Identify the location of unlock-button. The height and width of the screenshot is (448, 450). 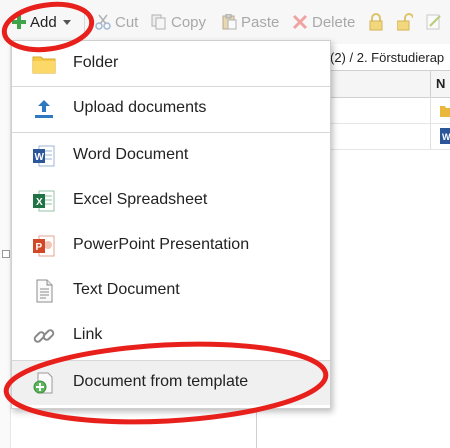
(405, 22).